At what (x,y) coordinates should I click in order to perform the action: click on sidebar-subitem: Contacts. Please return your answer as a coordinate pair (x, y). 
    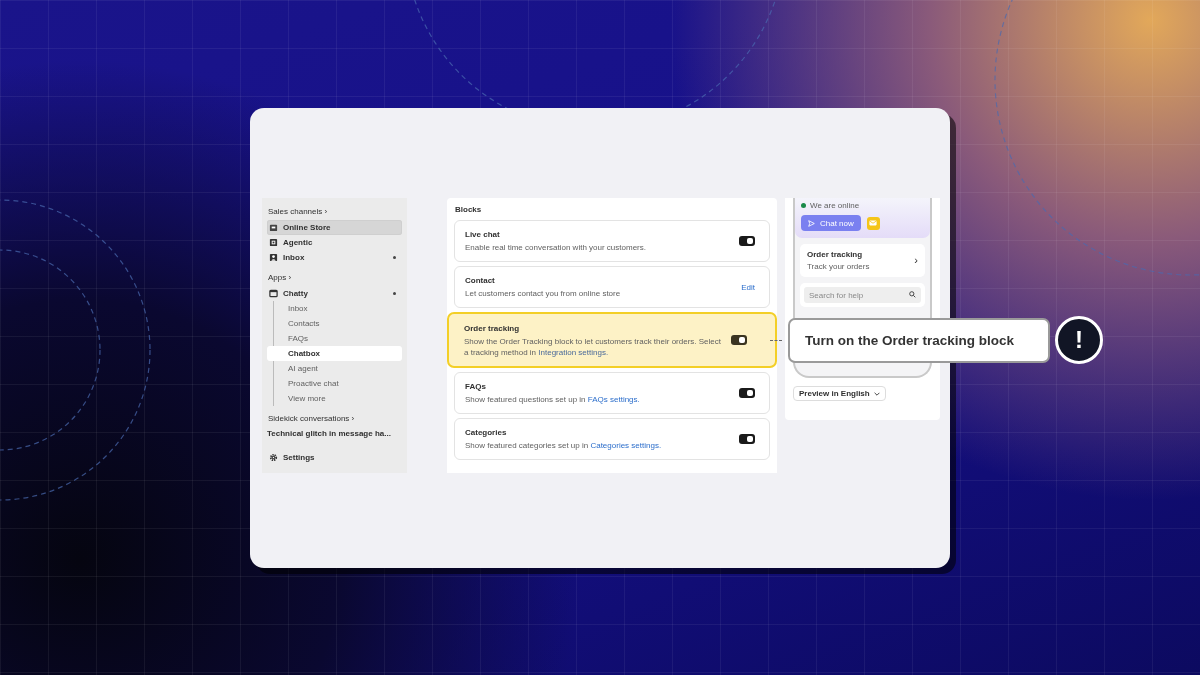
    Looking at the image, I should click on (337, 323).